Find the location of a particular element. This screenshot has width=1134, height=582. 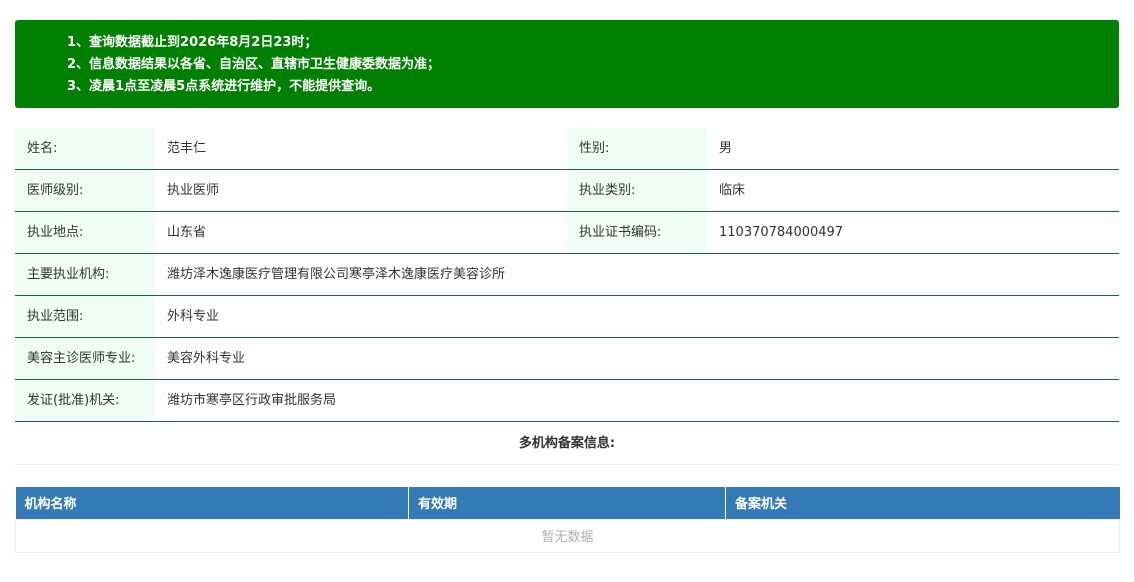

name-value: 范丰仁 is located at coordinates (361, 149).